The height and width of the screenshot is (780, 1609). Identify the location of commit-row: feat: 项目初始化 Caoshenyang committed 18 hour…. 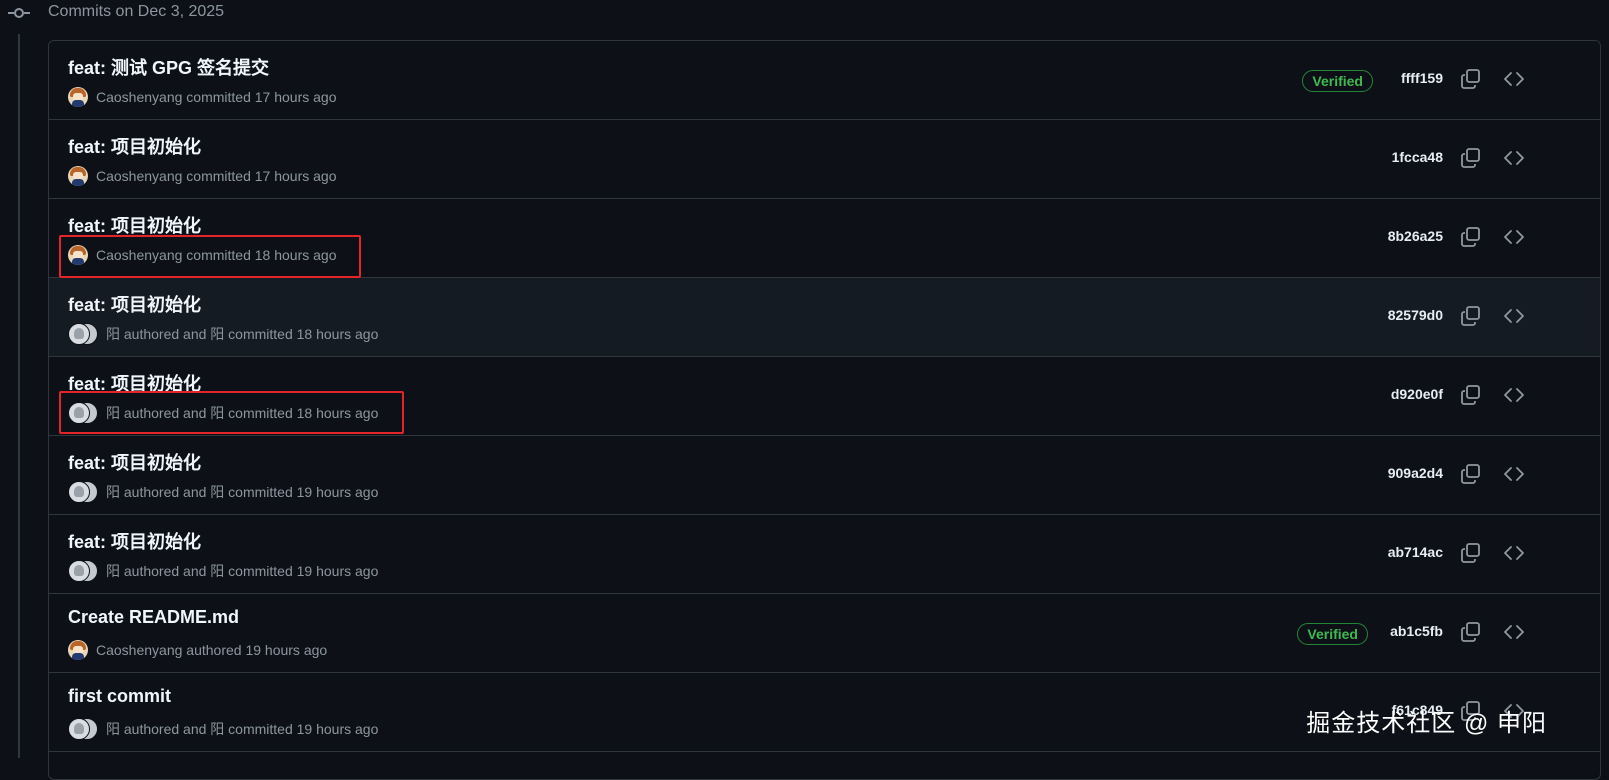
(824, 238).